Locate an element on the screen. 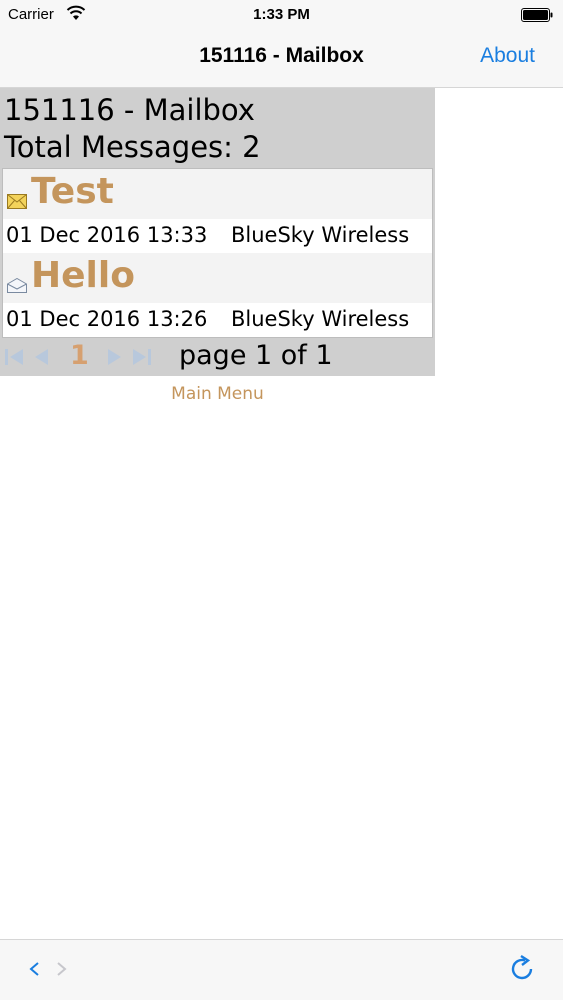  status-bar: Carrier 1:33 PM is located at coordinates (281, 15).